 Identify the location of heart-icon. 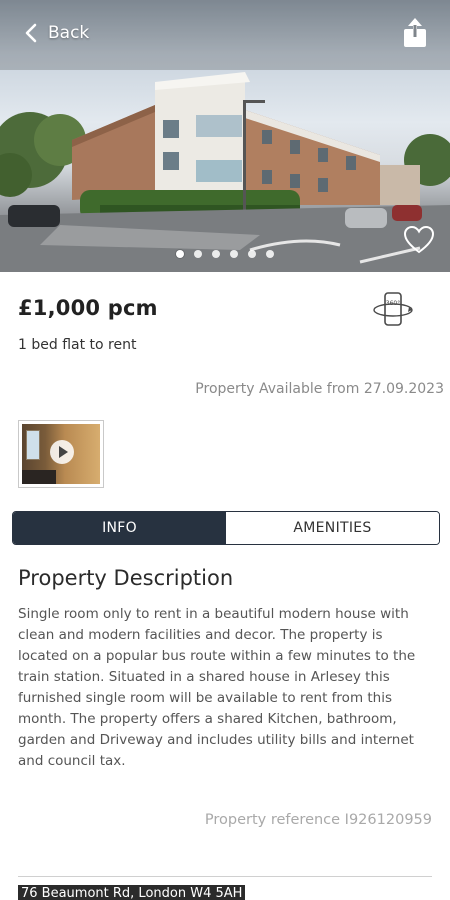
(419, 239).